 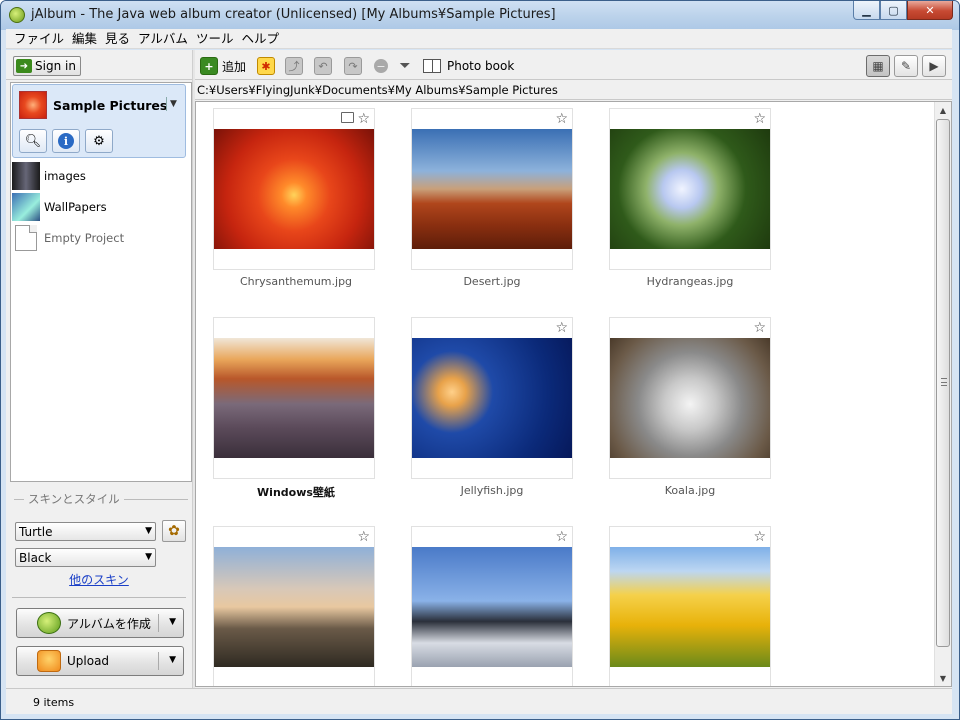 What do you see at coordinates (109, 623) in the screenshot?
I see `make-album-label: アルバムを作成` at bounding box center [109, 623].